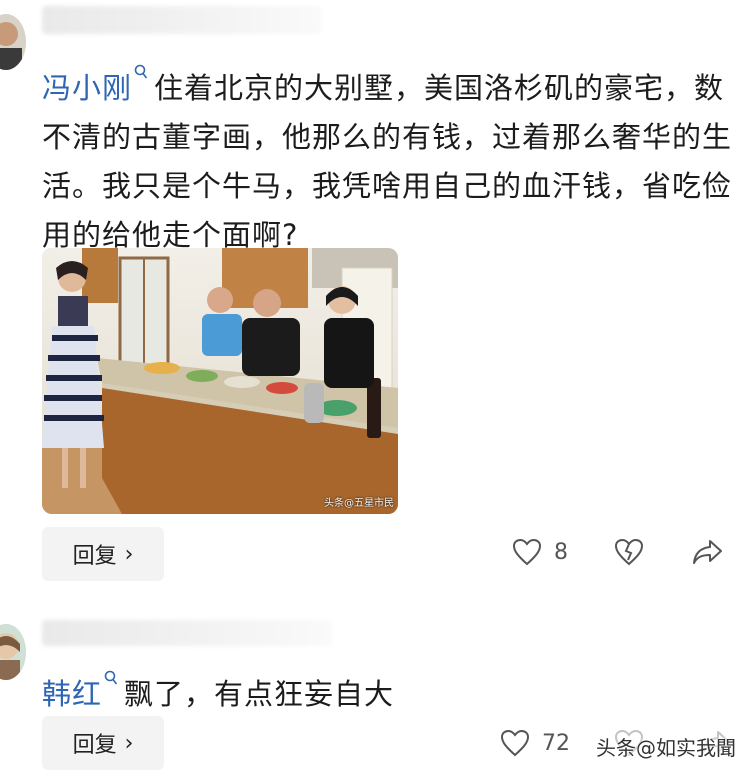  I want to click on comment-author: 冯小刚, so click(87, 88).